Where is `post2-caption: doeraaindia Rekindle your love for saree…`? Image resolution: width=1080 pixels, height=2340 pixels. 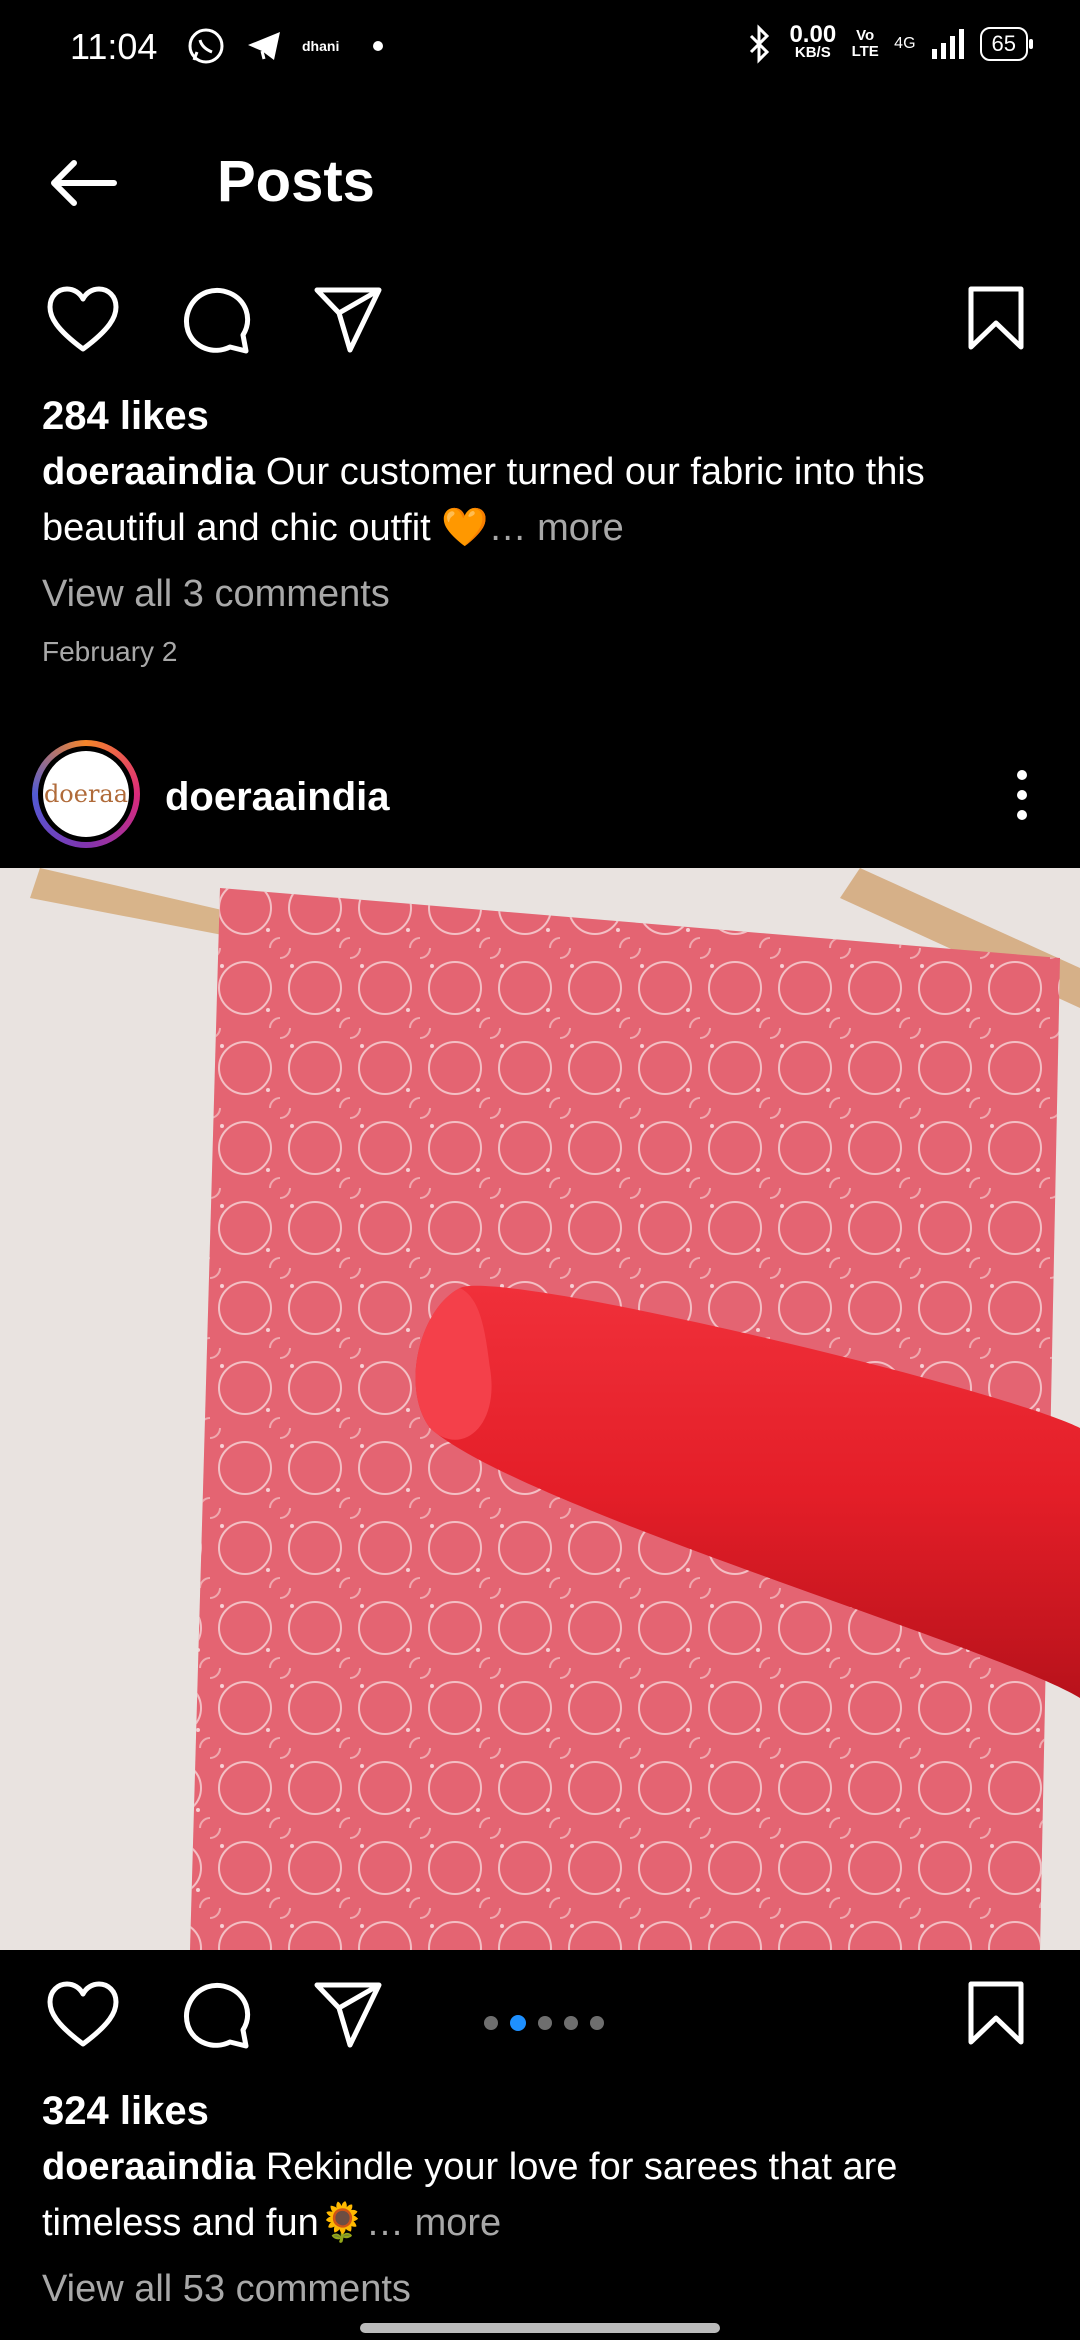 post2-caption: doeraaindia Rekindle your love for saree… is located at coordinates (541, 2195).